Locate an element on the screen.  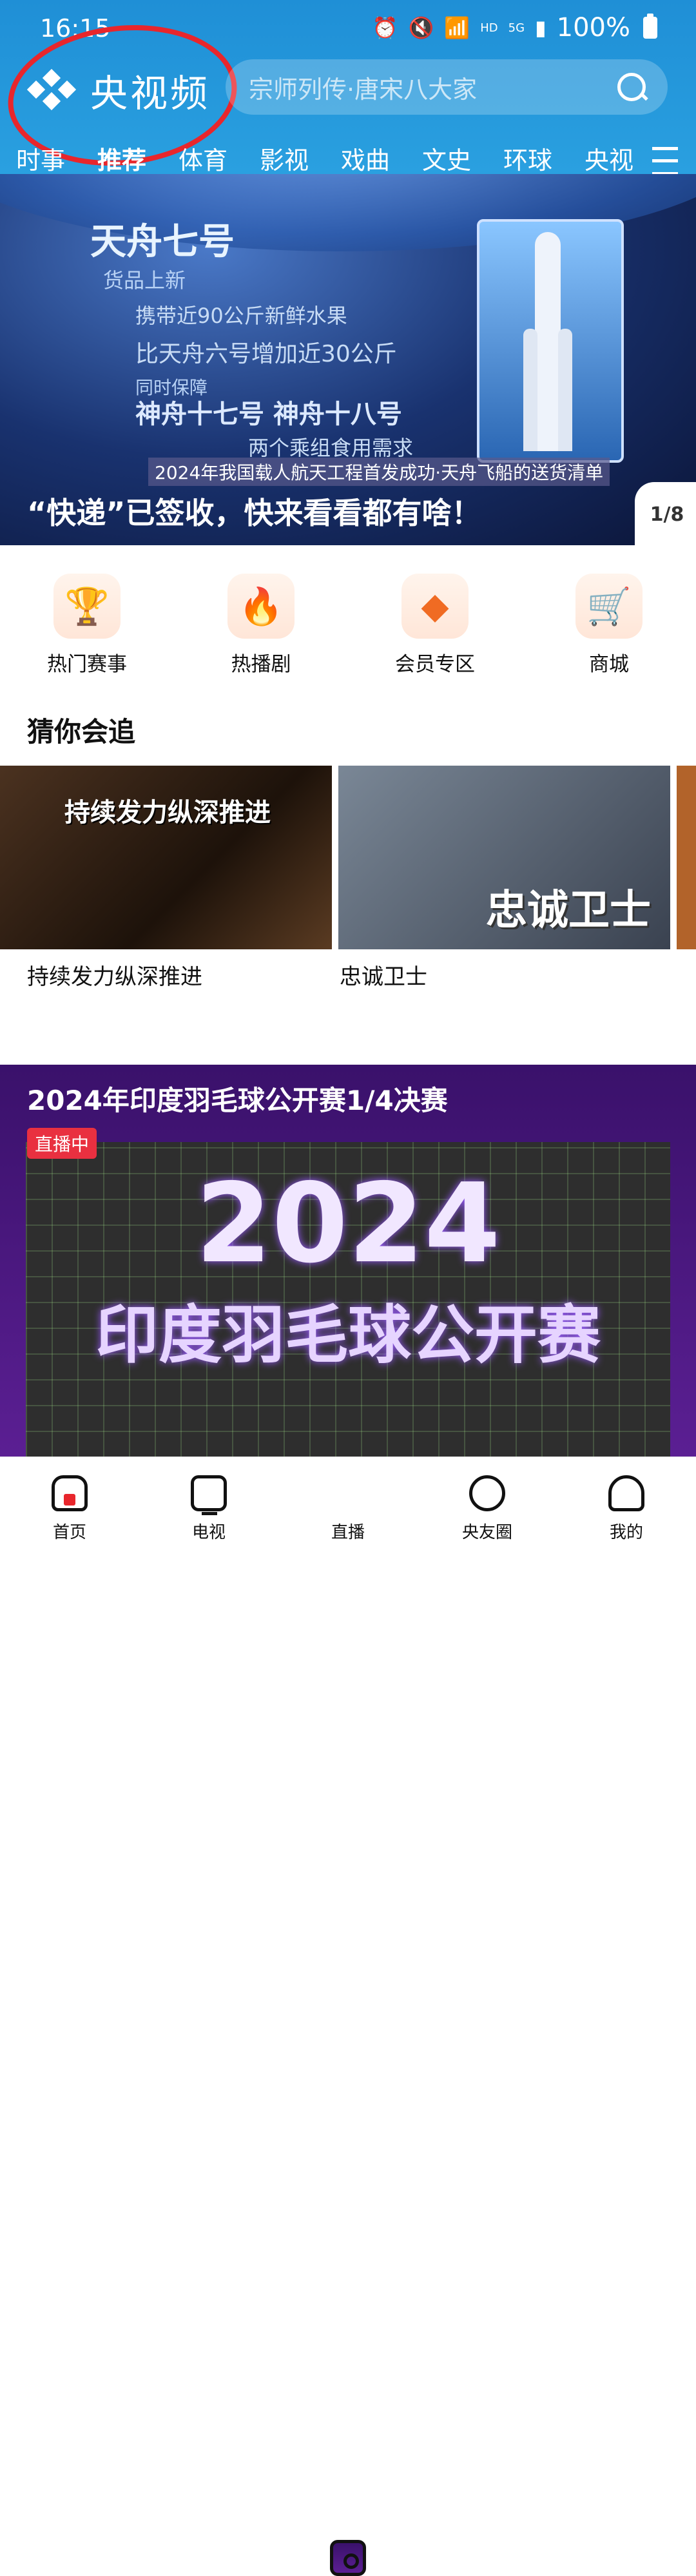
search-bar: 宗师列传·唐宋八大家 is located at coordinates (447, 87).